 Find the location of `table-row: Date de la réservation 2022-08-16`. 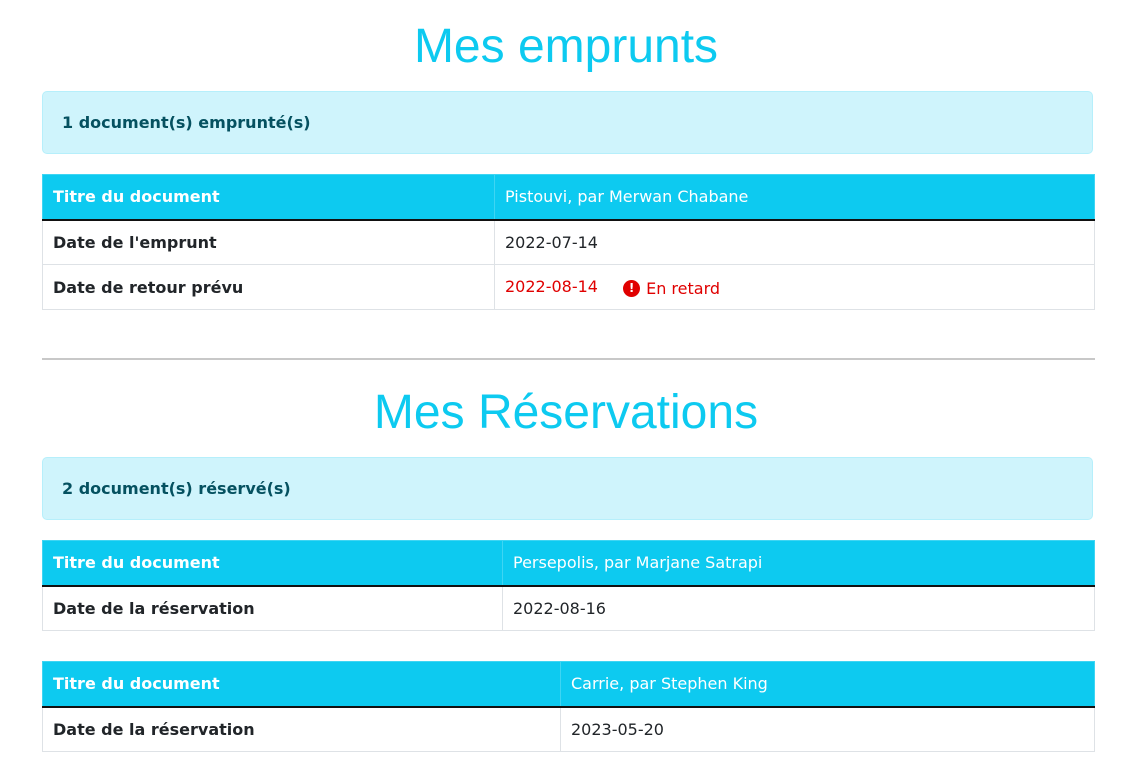

table-row: Date de la réservation 2022-08-16 is located at coordinates (568, 608).